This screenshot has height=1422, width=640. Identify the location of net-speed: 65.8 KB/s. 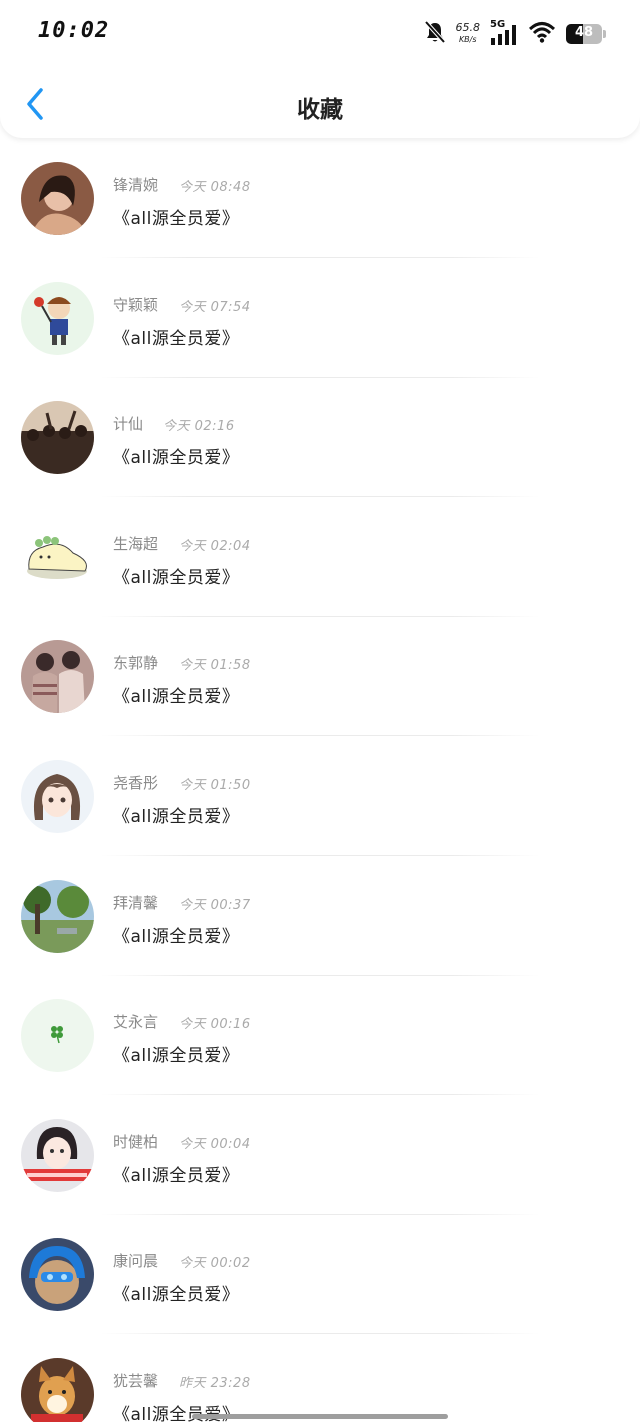
(468, 34).